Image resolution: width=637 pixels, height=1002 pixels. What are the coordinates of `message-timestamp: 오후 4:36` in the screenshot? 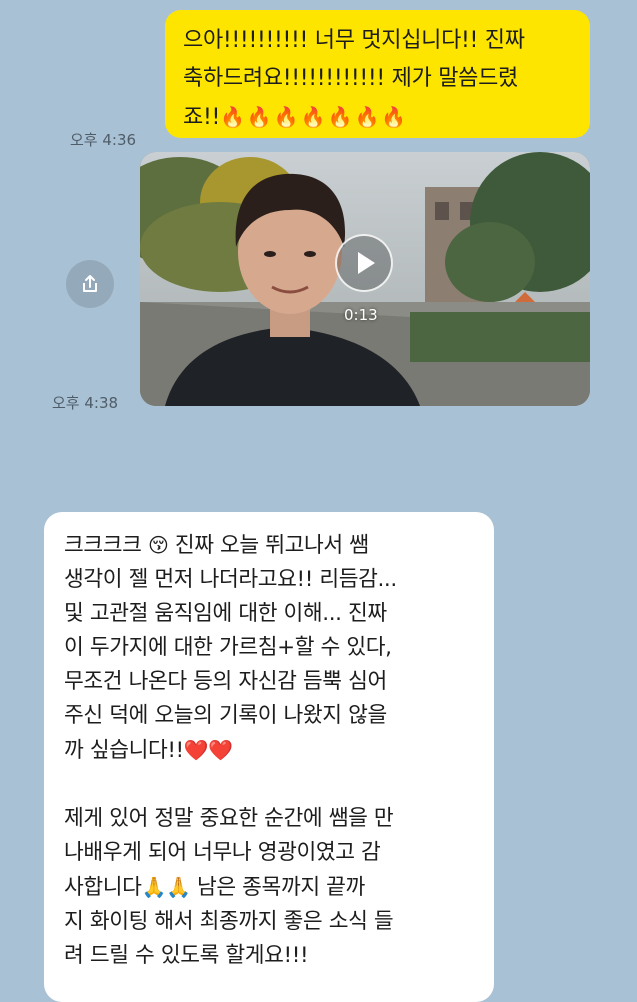 It's located at (103, 140).